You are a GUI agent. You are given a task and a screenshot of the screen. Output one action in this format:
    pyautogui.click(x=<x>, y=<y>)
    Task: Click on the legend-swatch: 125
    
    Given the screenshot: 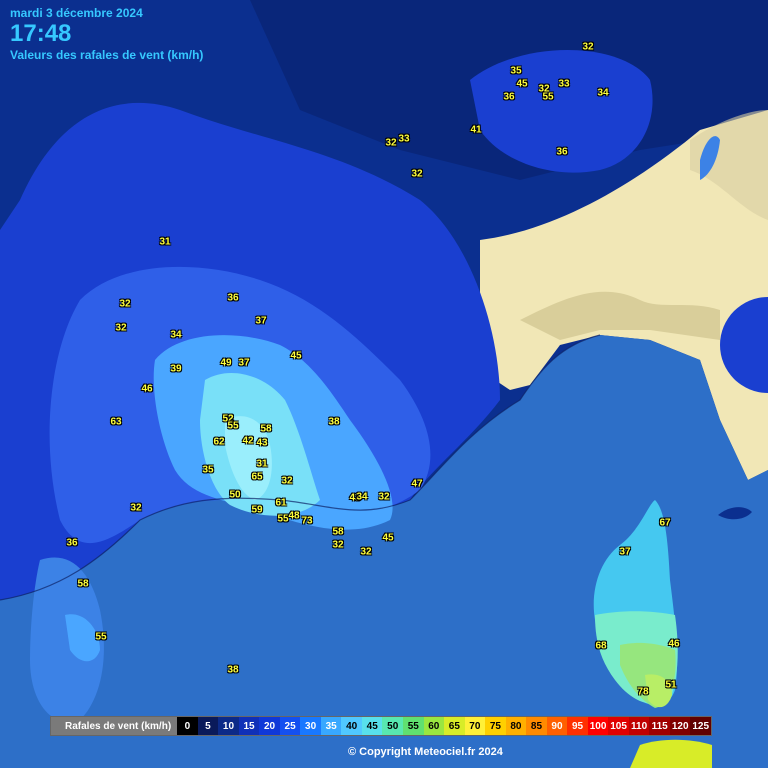 What is the action you would take?
    pyautogui.click(x=700, y=726)
    